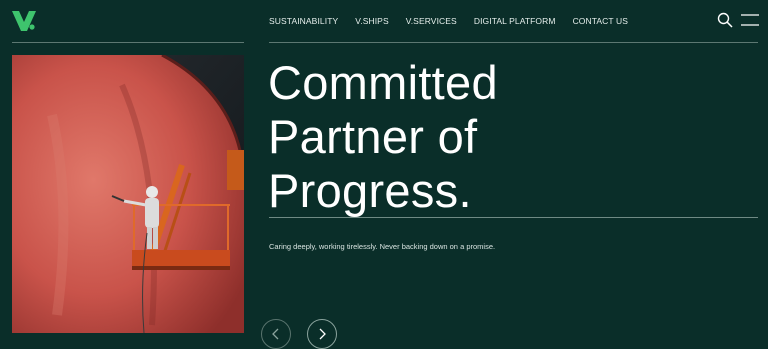 The width and height of the screenshot is (768, 349). What do you see at coordinates (513, 217) in the screenshot?
I see `hero-divider` at bounding box center [513, 217].